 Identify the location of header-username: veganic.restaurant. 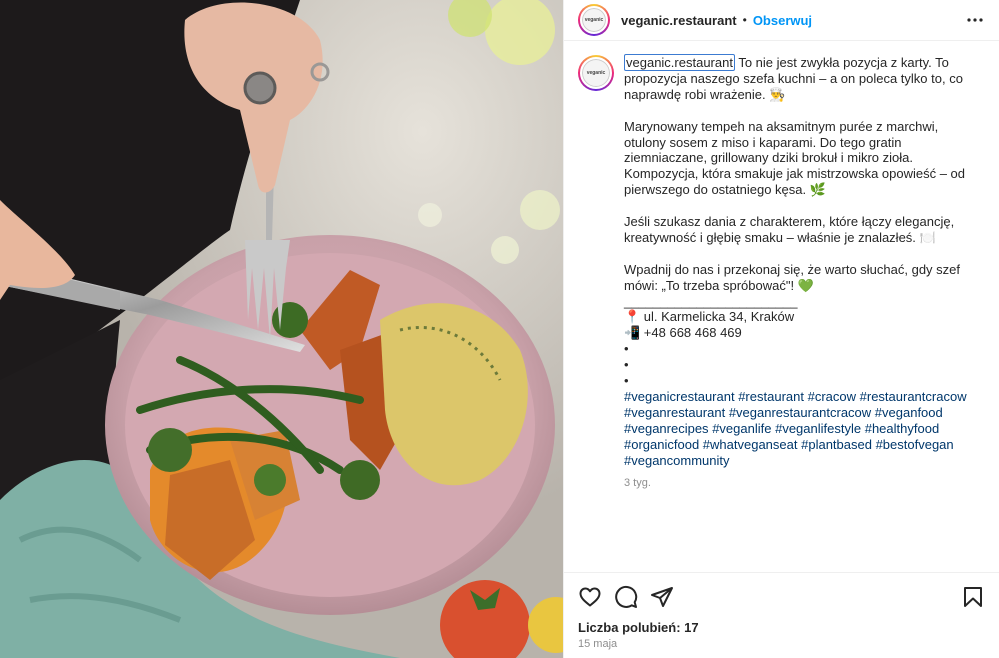
(679, 20).